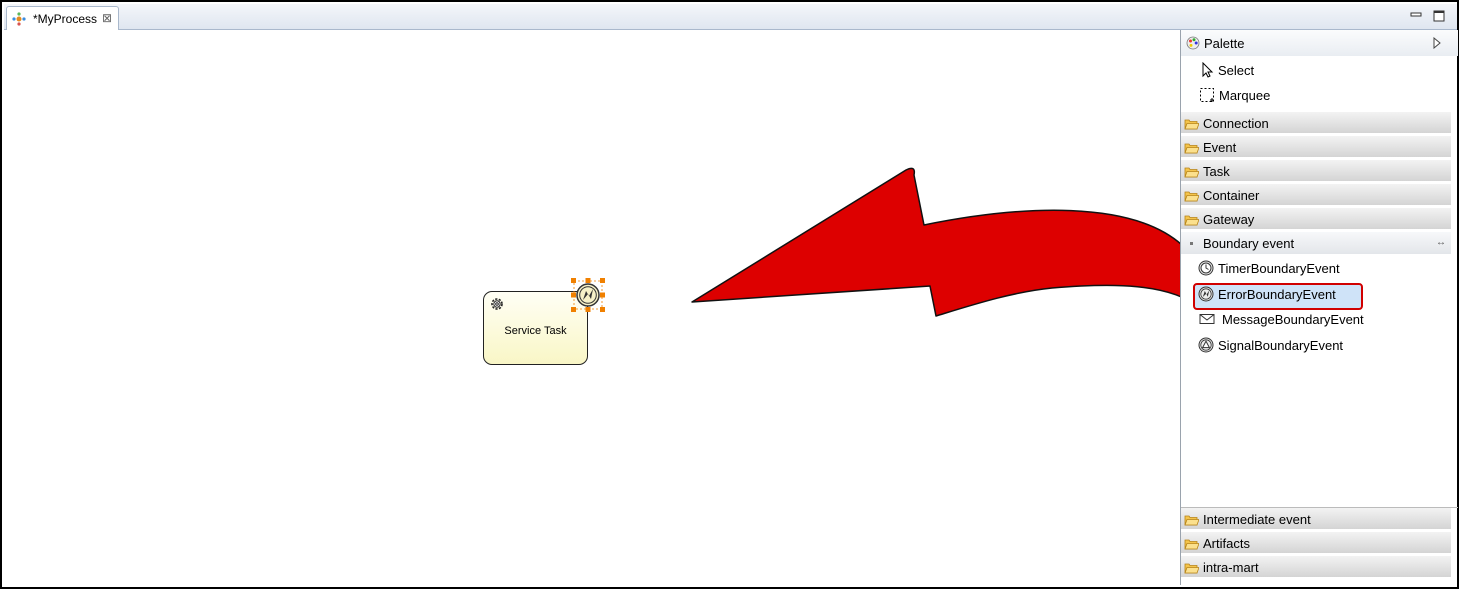 This screenshot has width=1459, height=589. I want to click on expanded-indicator-icon, so click(1191, 243).